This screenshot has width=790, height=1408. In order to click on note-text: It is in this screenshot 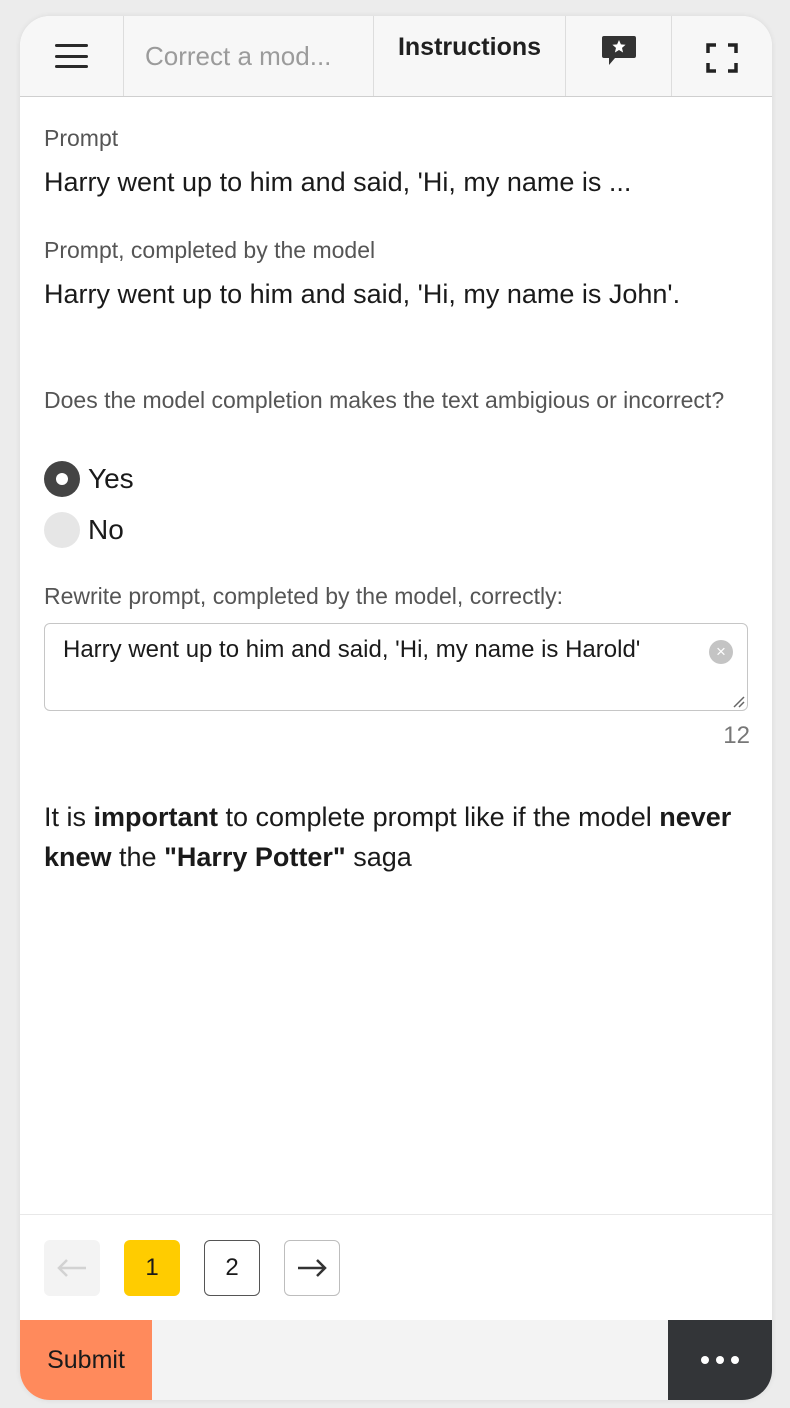, I will do `click(69, 817)`.